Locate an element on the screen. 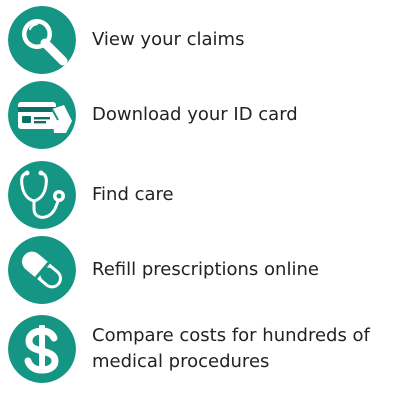  feature-label: View your claims is located at coordinates (168, 39).